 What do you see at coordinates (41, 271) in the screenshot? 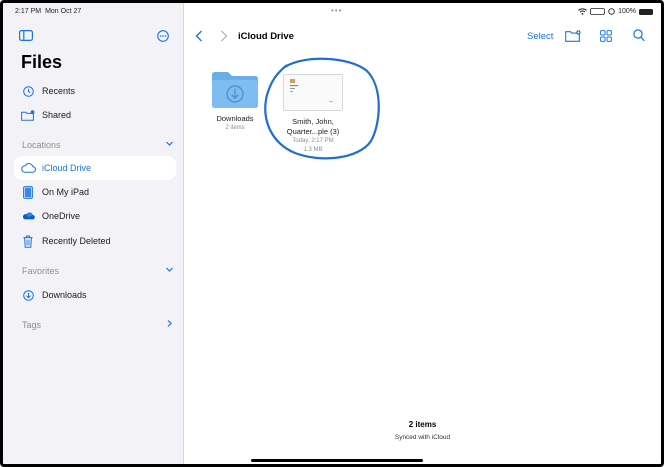
I see `section-header-label: Favorites` at bounding box center [41, 271].